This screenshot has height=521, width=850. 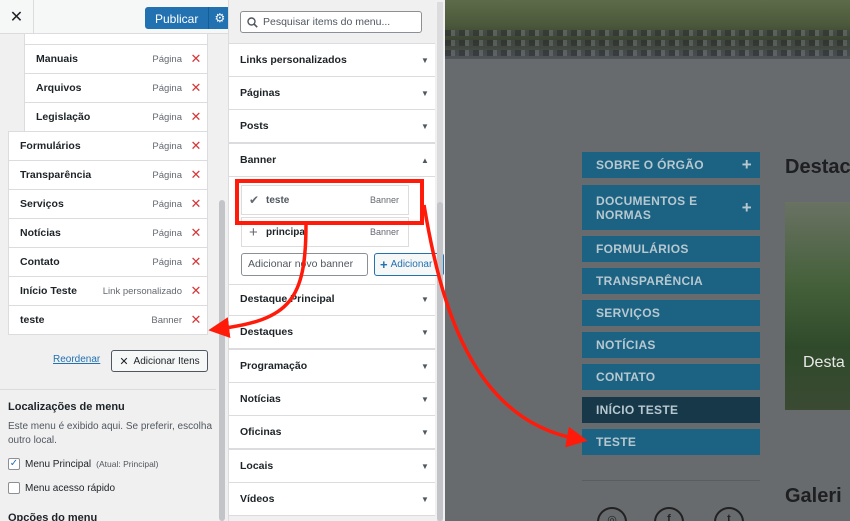 What do you see at coordinates (671, 377) in the screenshot?
I see `preview-nav-item: CONTATO` at bounding box center [671, 377].